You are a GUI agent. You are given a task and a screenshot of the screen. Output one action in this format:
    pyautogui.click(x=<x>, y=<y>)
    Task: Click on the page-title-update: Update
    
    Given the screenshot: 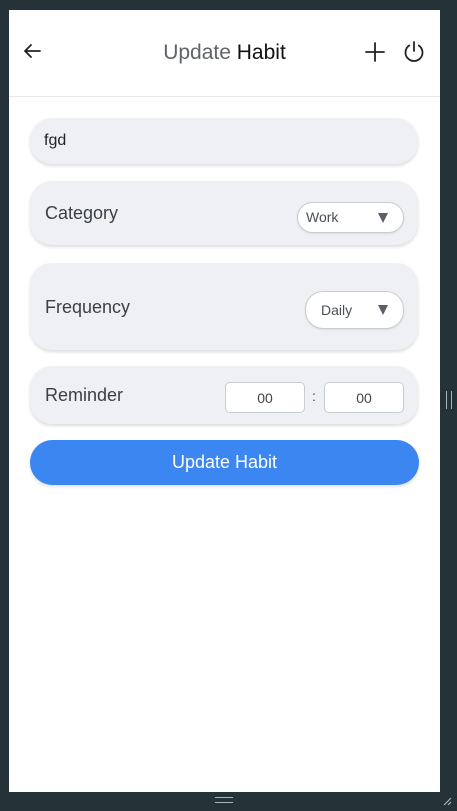 What is the action you would take?
    pyautogui.click(x=197, y=52)
    